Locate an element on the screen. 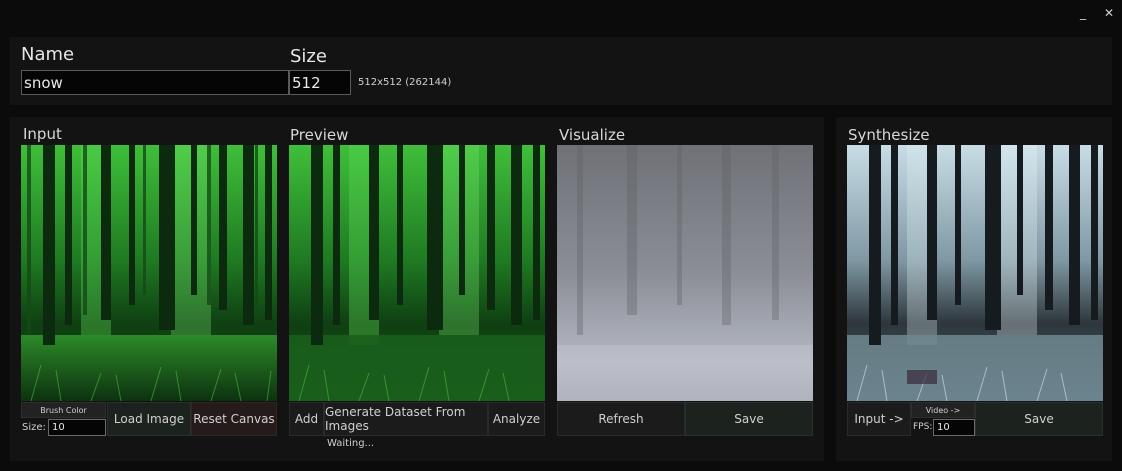 This screenshot has width=1122, height=471. fps-label: FPS: is located at coordinates (923, 427).